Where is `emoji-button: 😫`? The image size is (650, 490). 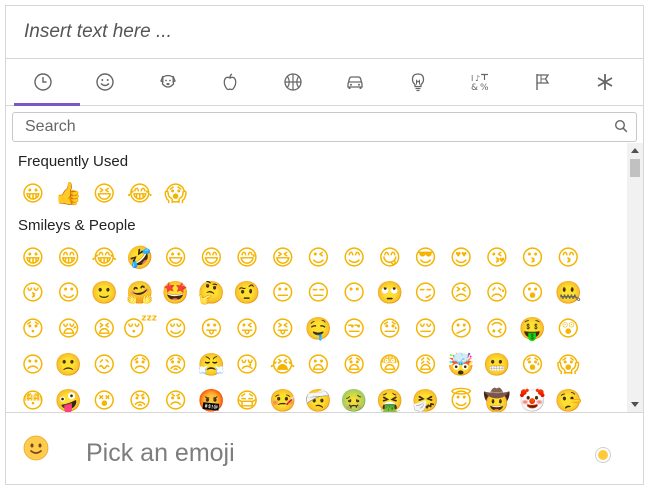 emoji-button: 😫 is located at coordinates (104, 330).